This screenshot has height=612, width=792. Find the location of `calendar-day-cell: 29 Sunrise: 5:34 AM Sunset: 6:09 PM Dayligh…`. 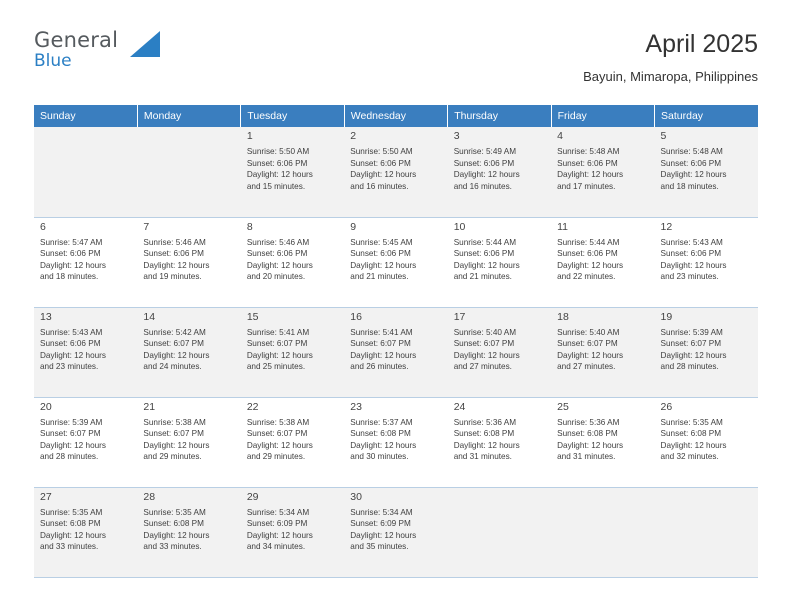

calendar-day-cell: 29 Sunrise: 5:34 AM Sunset: 6:09 PM Dayligh… is located at coordinates (292, 532).